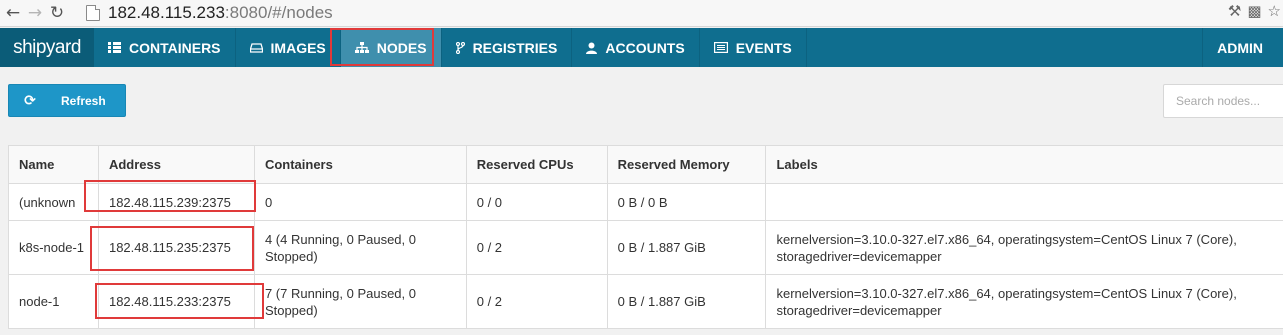  Describe the element at coordinates (298, 47) in the screenshot. I see `nav-label: IMAGES` at that location.